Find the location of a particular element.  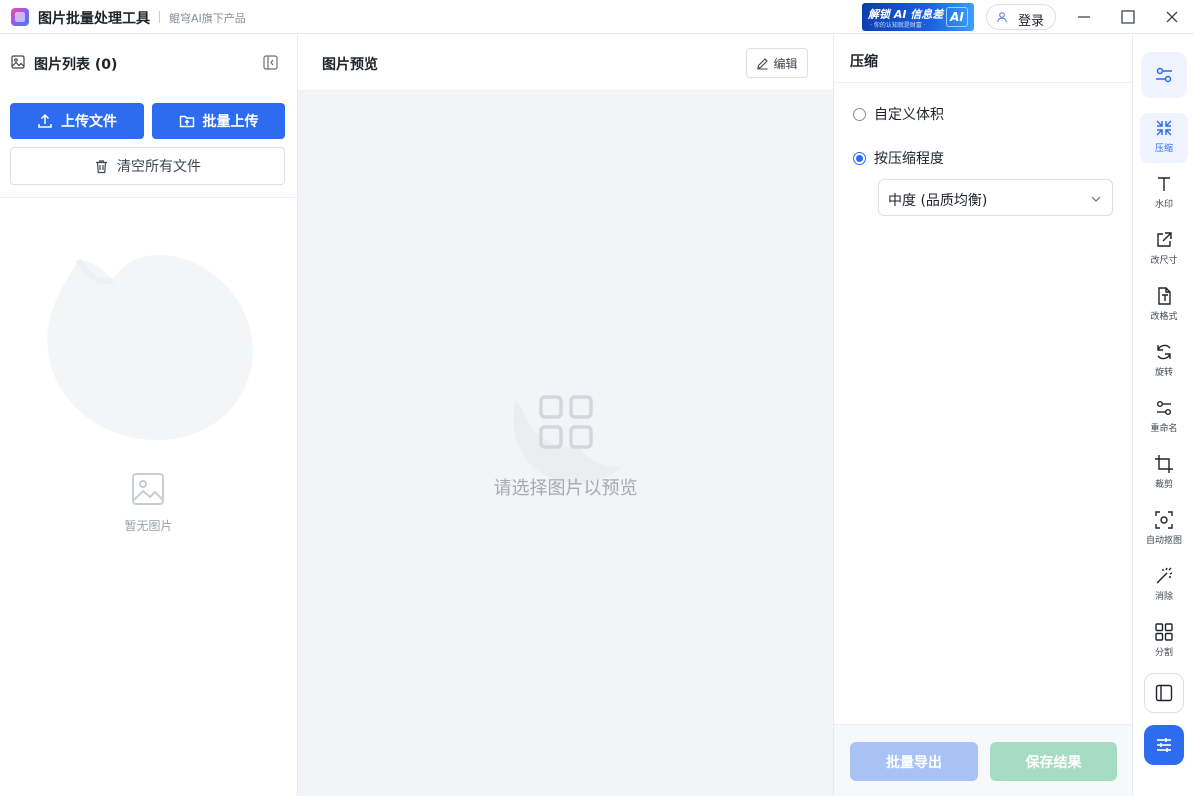

radio-compression-level-label: 按压缩程度 is located at coordinates (909, 159).